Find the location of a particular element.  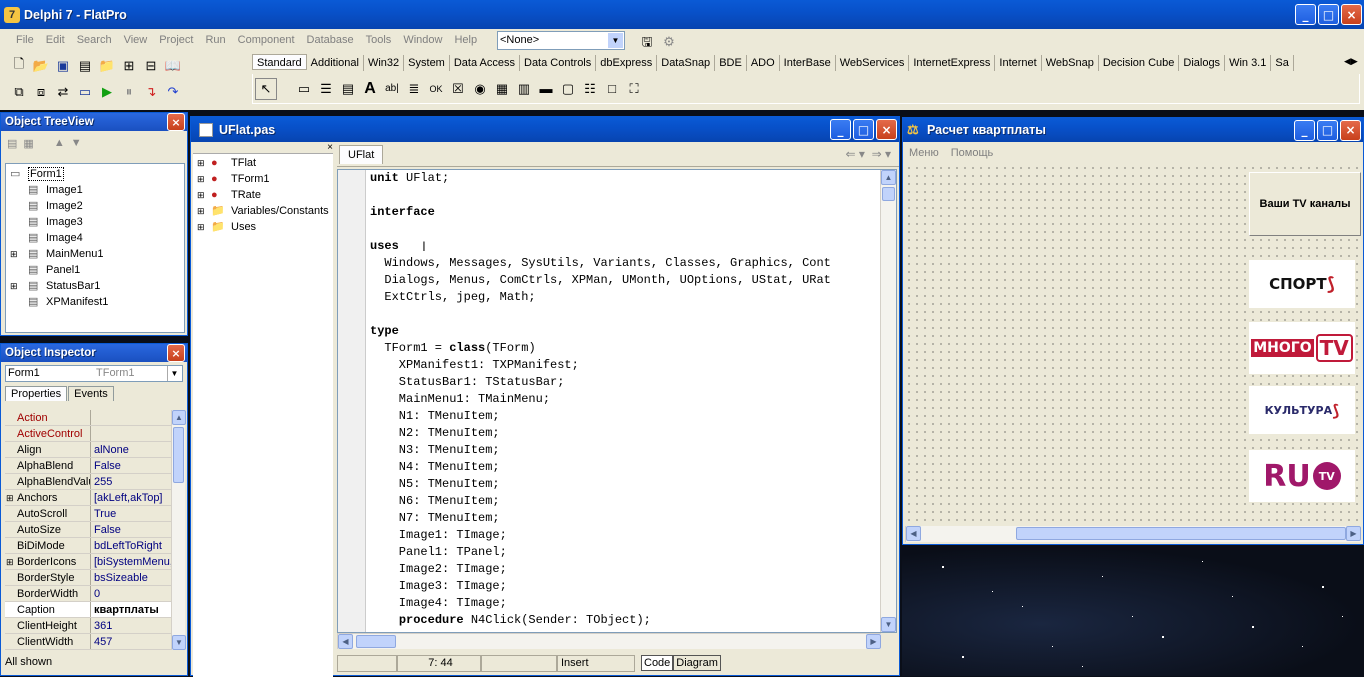

property-value: 361 is located at coordinates (131, 625).